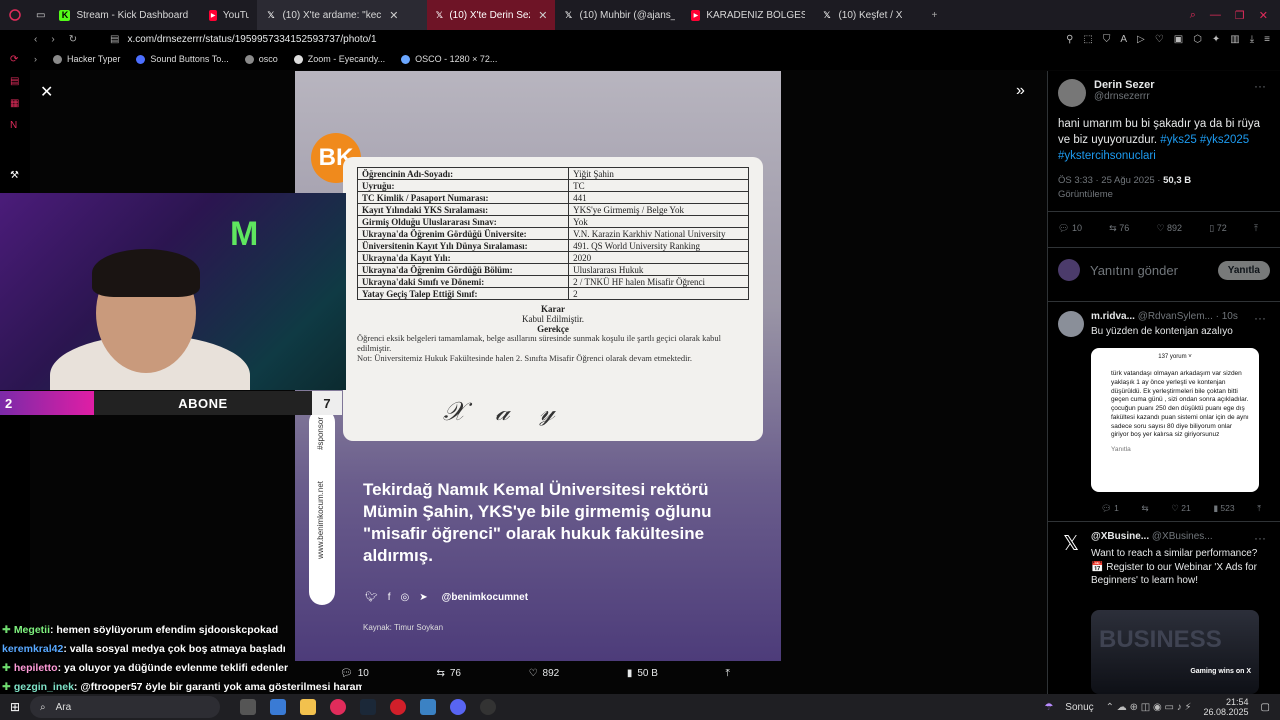 The image size is (1280, 720). What do you see at coordinates (1071, 544) in the screenshot?
I see `x-logo-icon: 𝕏` at bounding box center [1071, 544].